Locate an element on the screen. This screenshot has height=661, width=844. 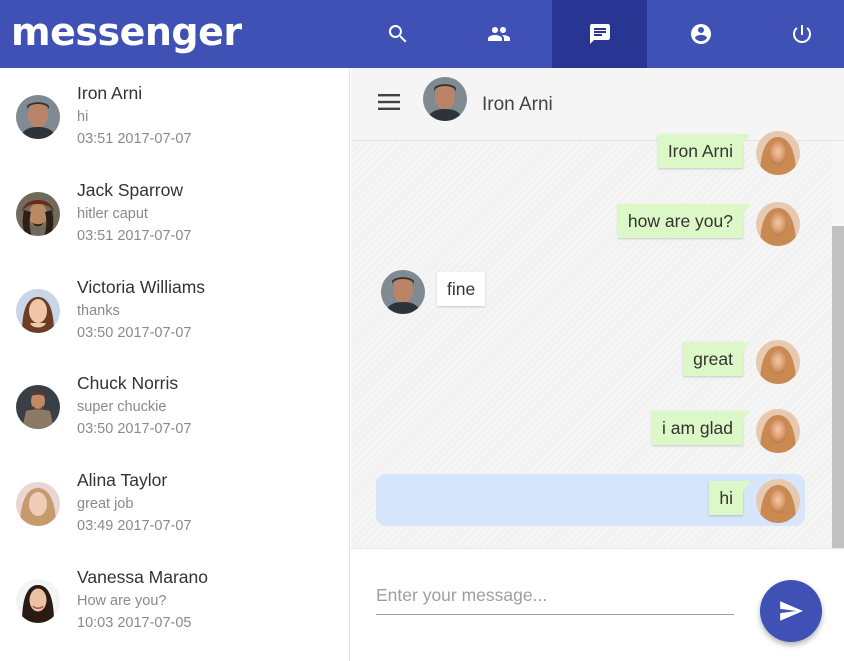
message-composer is located at coordinates (597, 604).